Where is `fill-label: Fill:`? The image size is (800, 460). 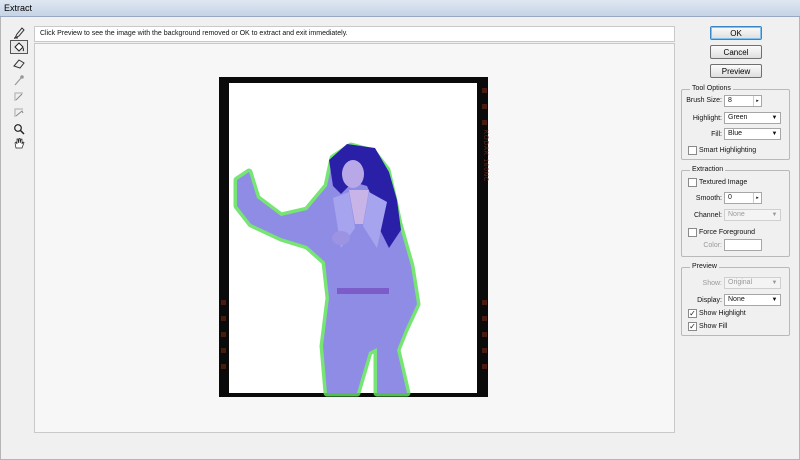
fill-label: Fill: is located at coordinates (716, 134).